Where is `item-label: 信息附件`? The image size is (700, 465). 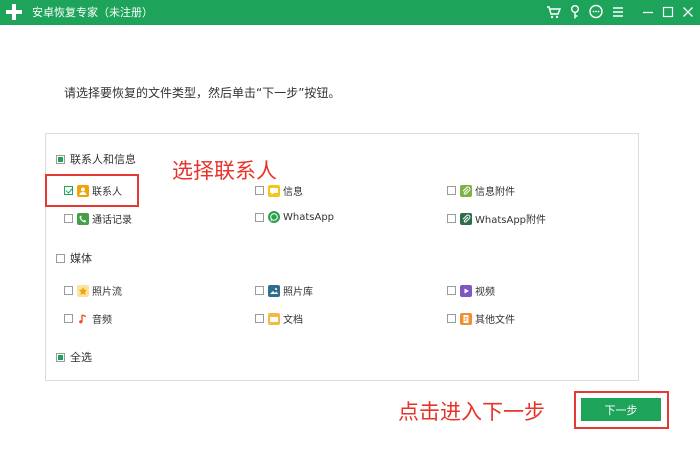
item-label: 信息附件 is located at coordinates (495, 192).